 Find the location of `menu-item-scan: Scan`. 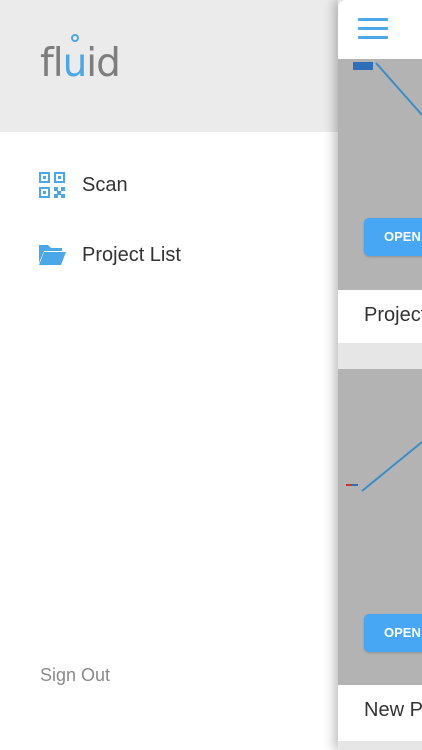

menu-item-scan: Scan is located at coordinates (169, 185).